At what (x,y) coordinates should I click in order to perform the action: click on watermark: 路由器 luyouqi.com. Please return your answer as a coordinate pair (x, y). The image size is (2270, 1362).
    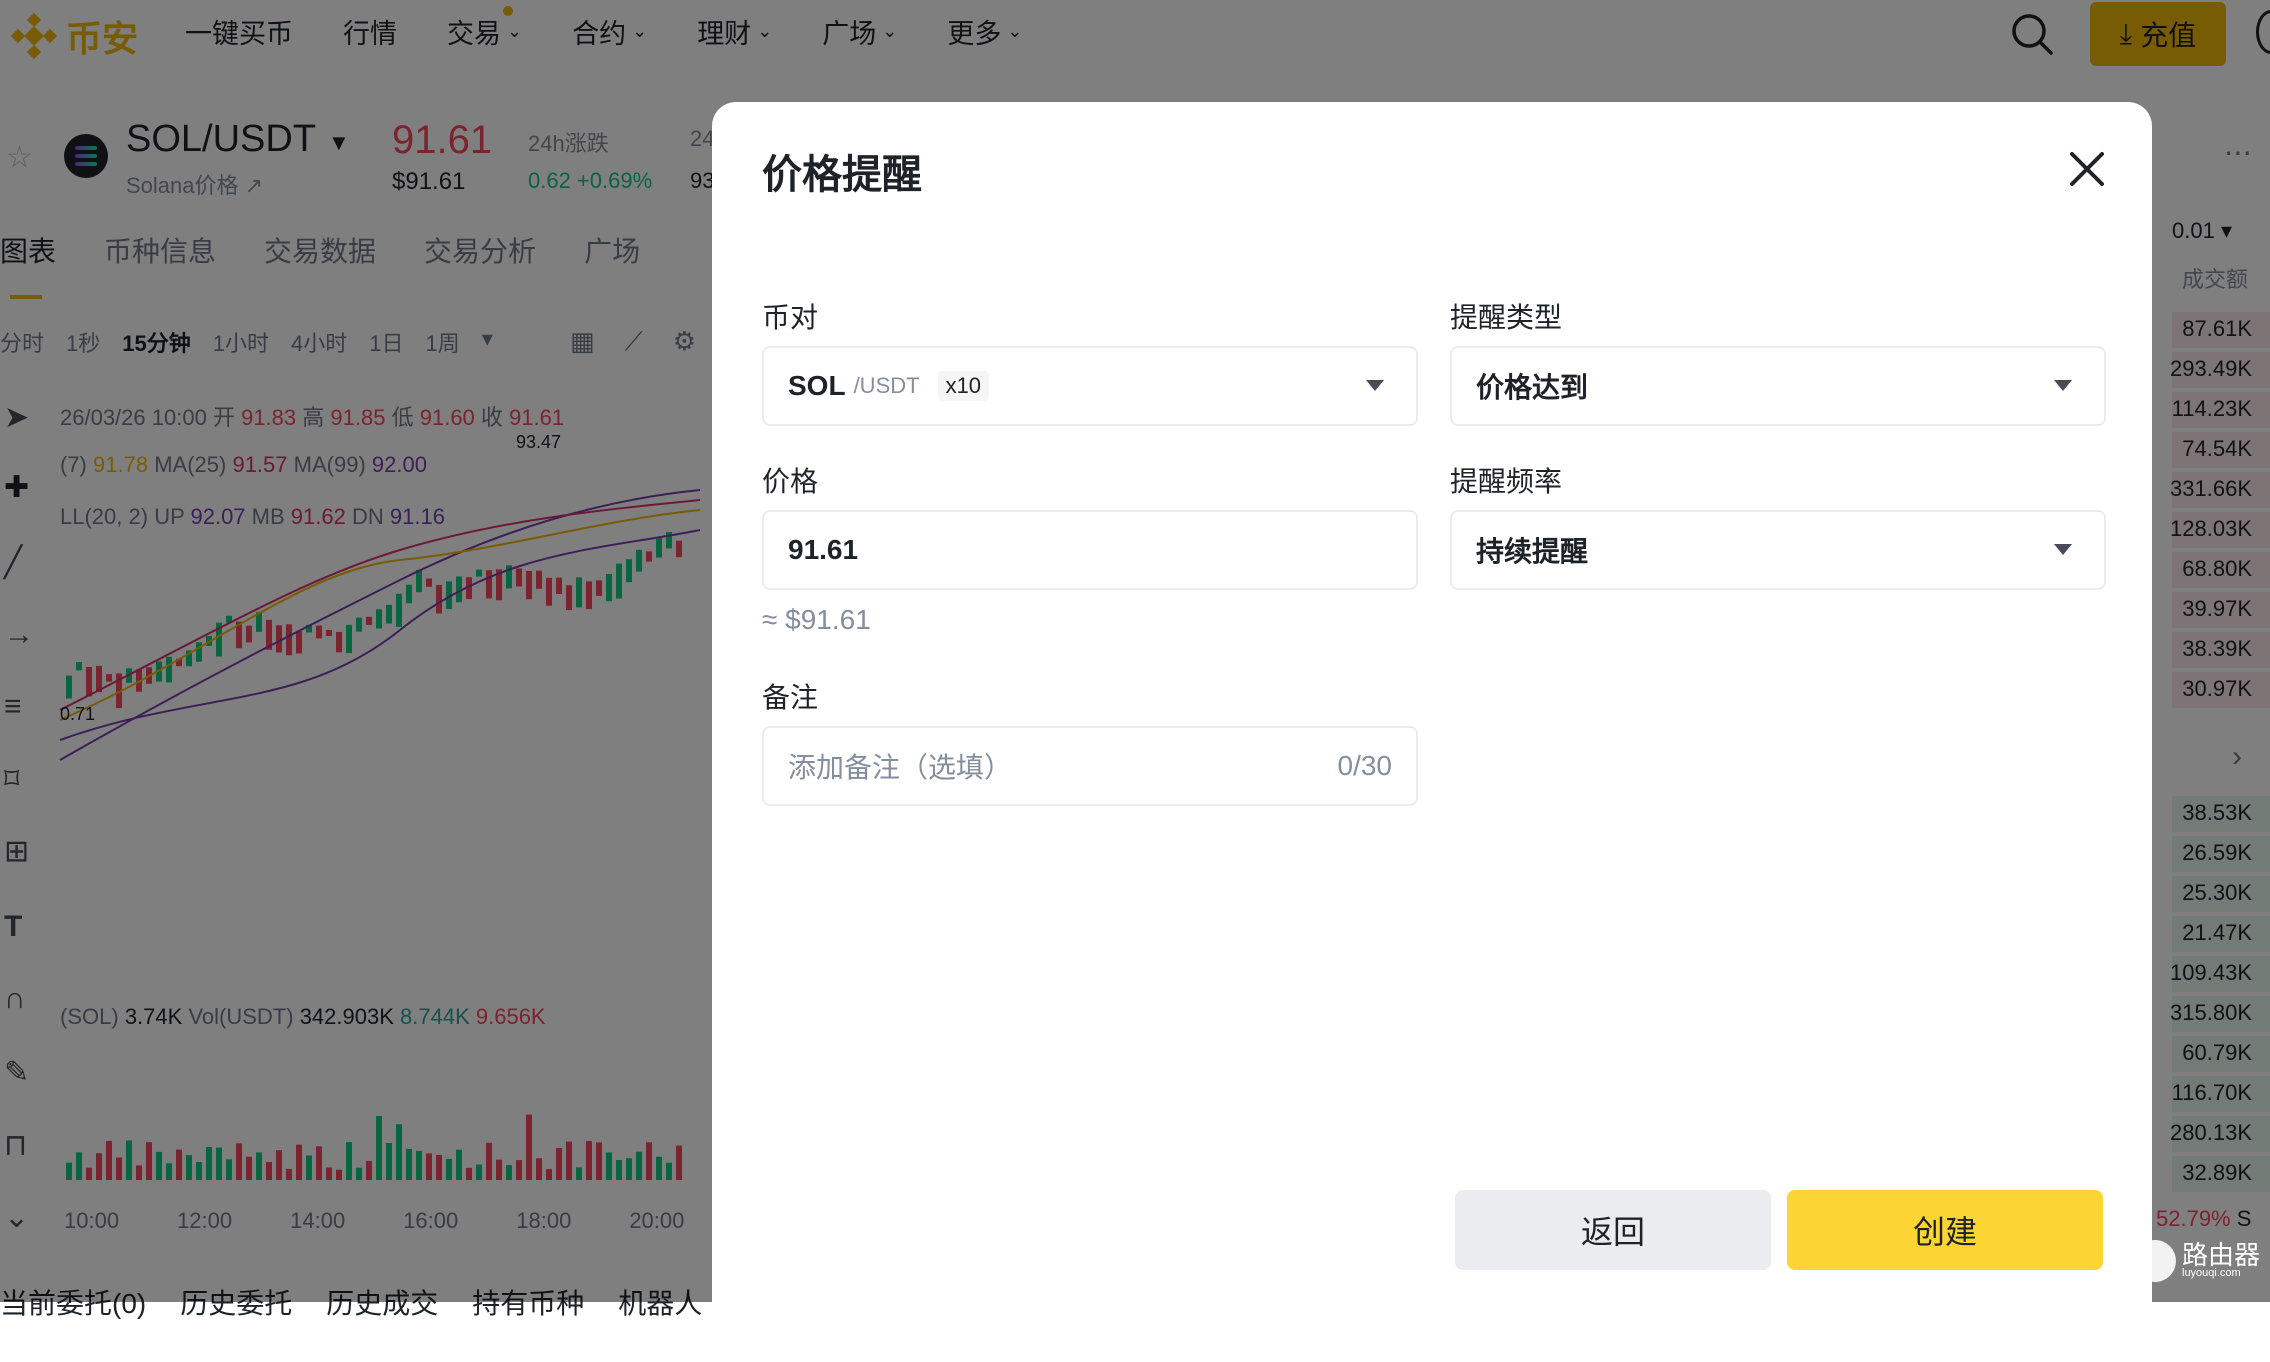
    Looking at the image, I should click on (2197, 1261).